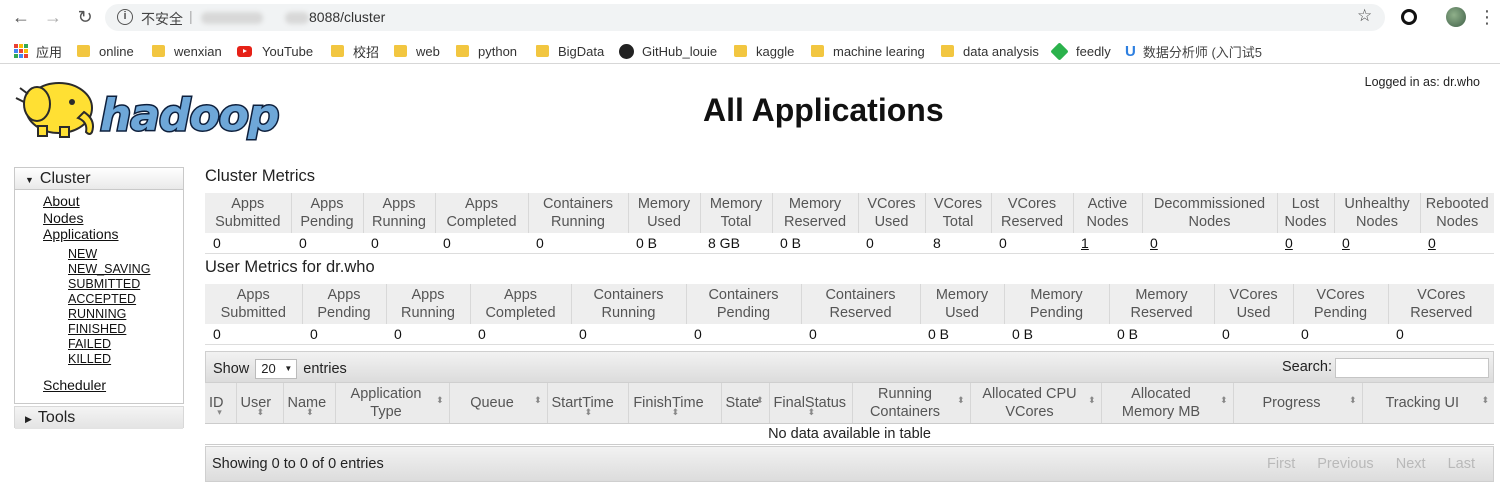 This screenshot has height=499, width=1500. What do you see at coordinates (65, 178) in the screenshot?
I see `sidebar-cluster-label: Cluster` at bounding box center [65, 178].